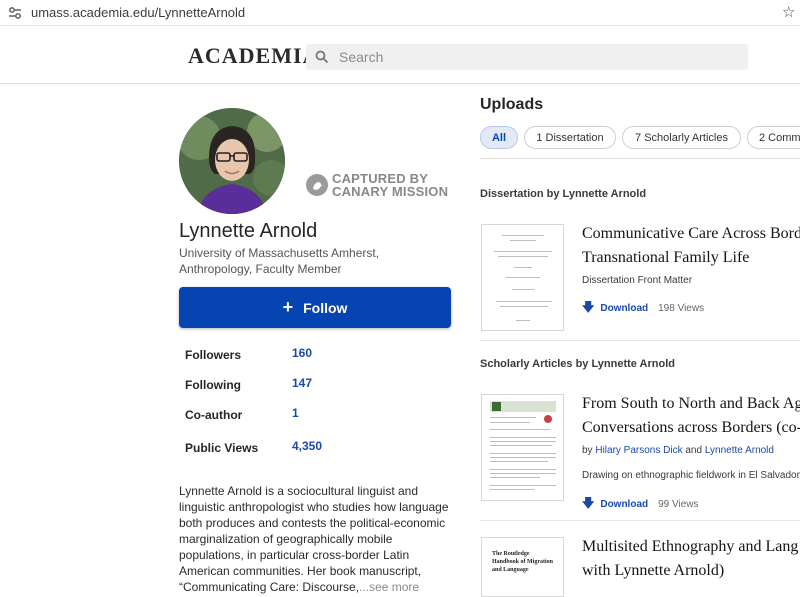 The height and width of the screenshot is (597, 800). I want to click on paper-title-line-2: Transnational Family Life, so click(666, 257).